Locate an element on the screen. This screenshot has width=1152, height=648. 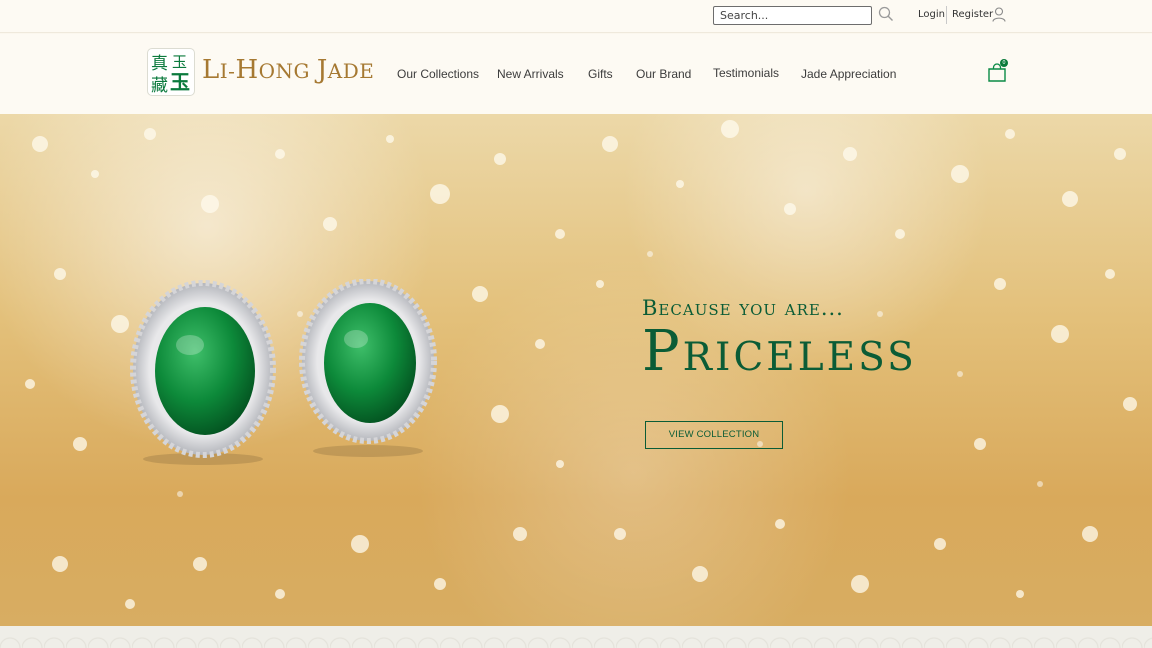
nav-our-collections: Our Collections is located at coordinates (438, 74).